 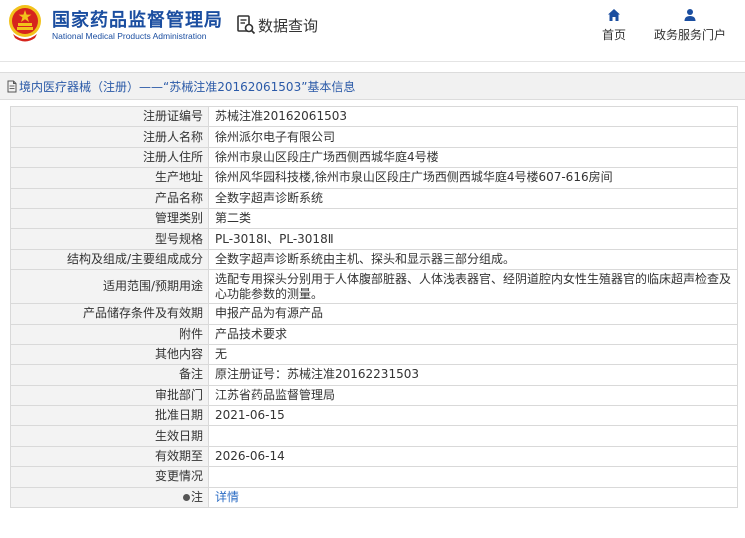 I want to click on table-row: 产品名称 全数字超声诊断系统, so click(x=374, y=198).